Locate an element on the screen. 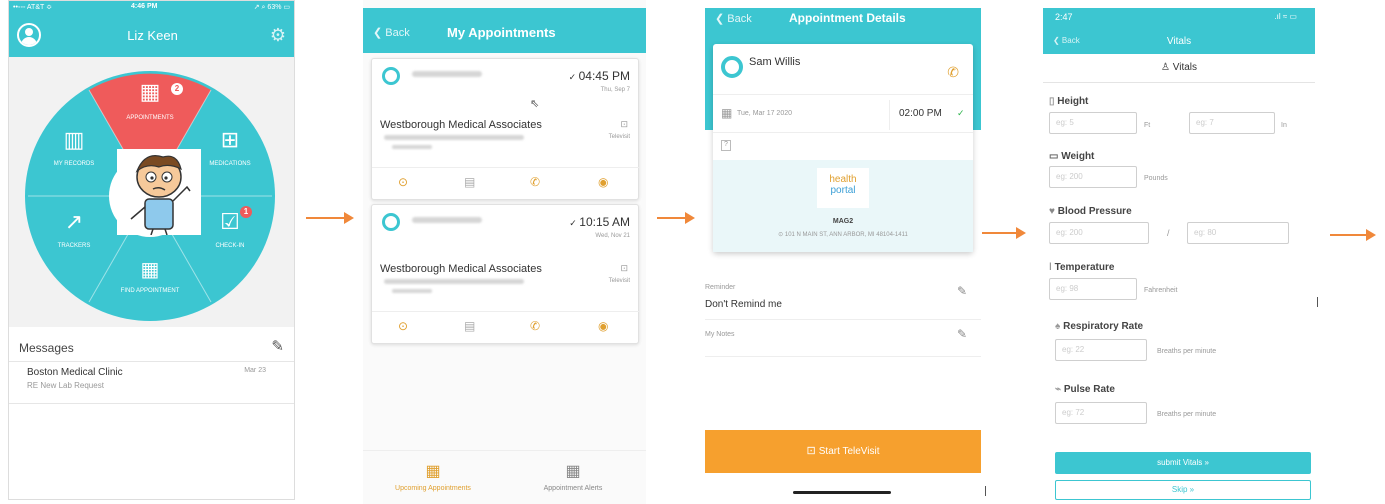  start-televisit-button: ⊡ Start TeleVisit is located at coordinates (843, 451).